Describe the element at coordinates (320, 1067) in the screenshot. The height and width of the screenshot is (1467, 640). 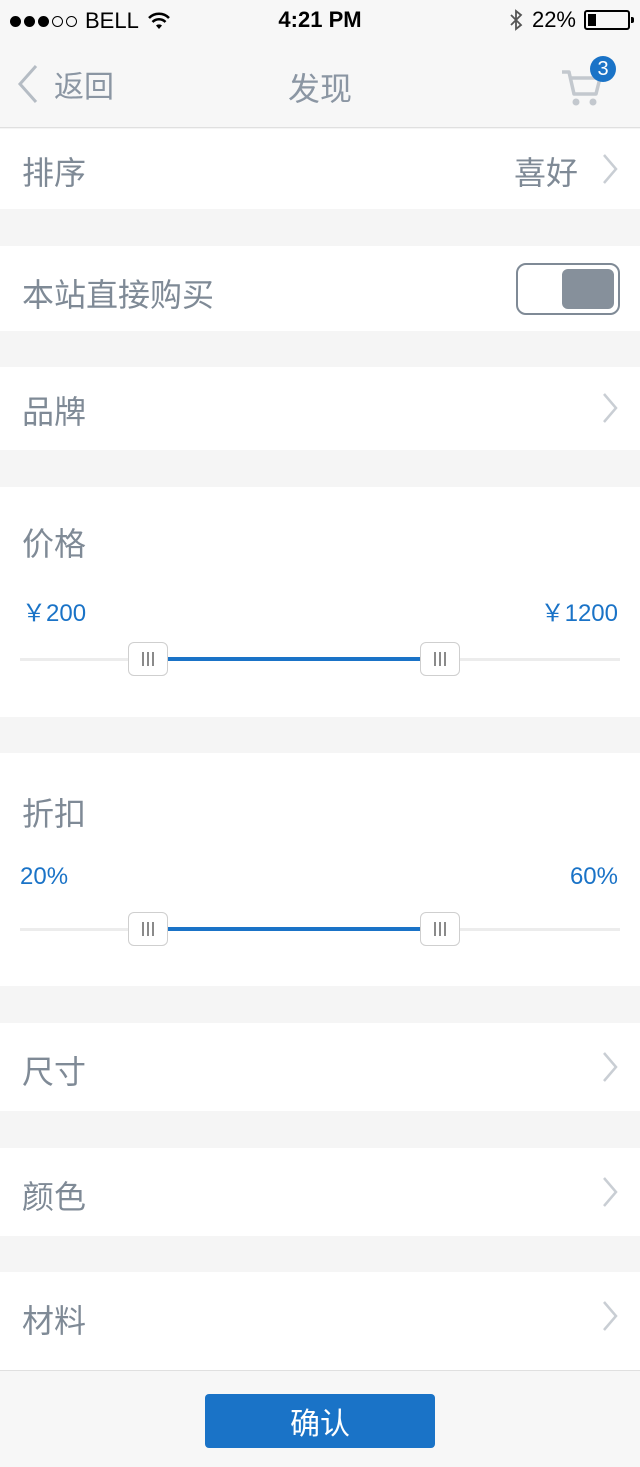
I see `size-row: 尺寸` at that location.